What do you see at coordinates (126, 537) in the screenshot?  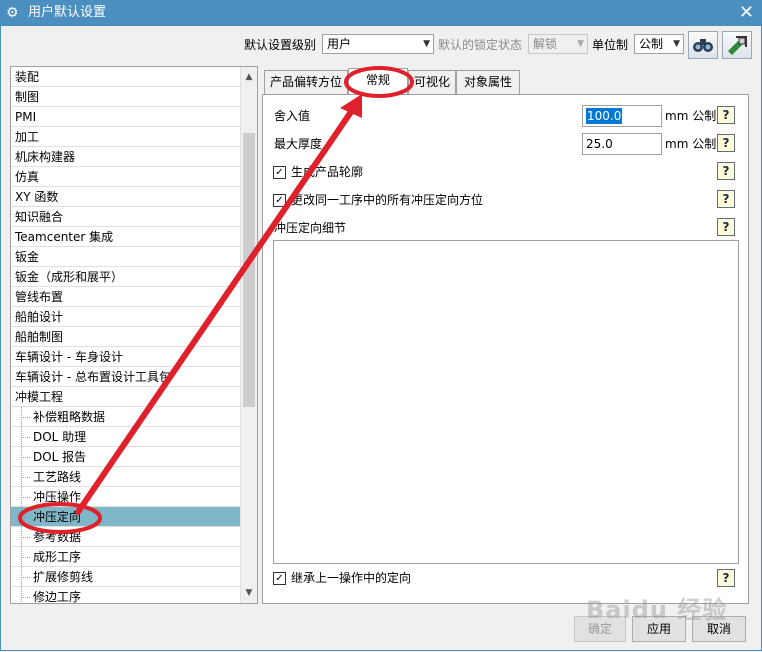 I see `tree-child-item: 参考数据` at bounding box center [126, 537].